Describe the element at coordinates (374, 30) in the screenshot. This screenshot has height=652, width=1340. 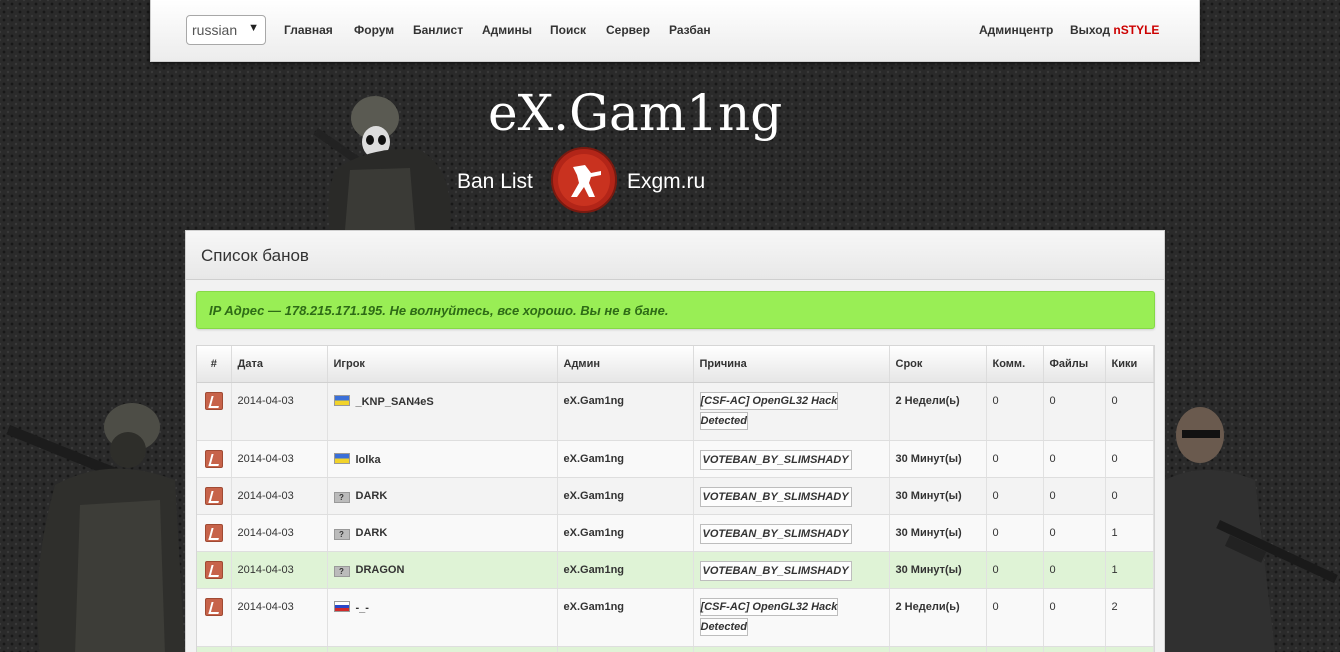
I see `nav-link-forum: Форум` at that location.